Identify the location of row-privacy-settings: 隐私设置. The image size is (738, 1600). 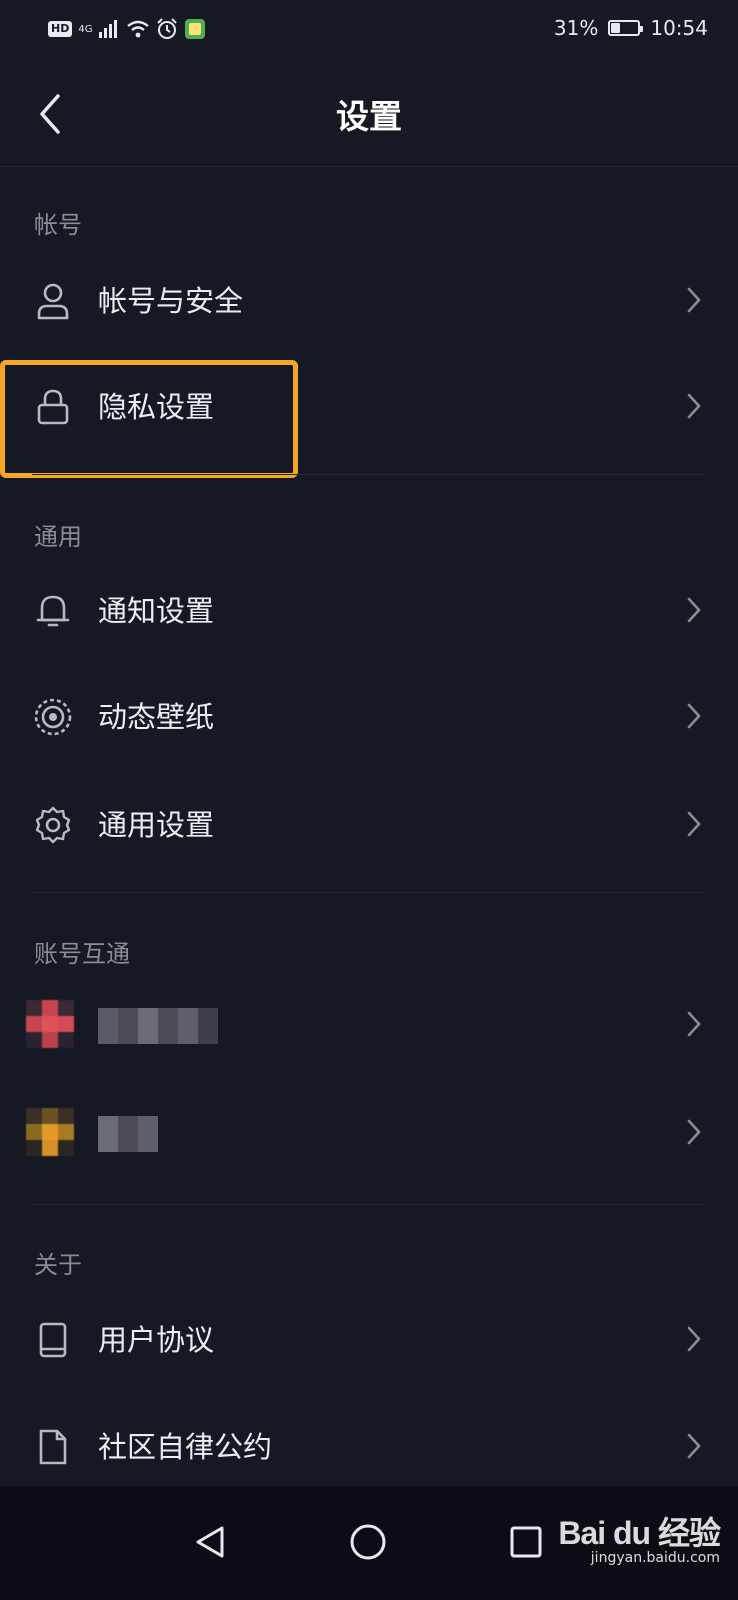
(369, 408).